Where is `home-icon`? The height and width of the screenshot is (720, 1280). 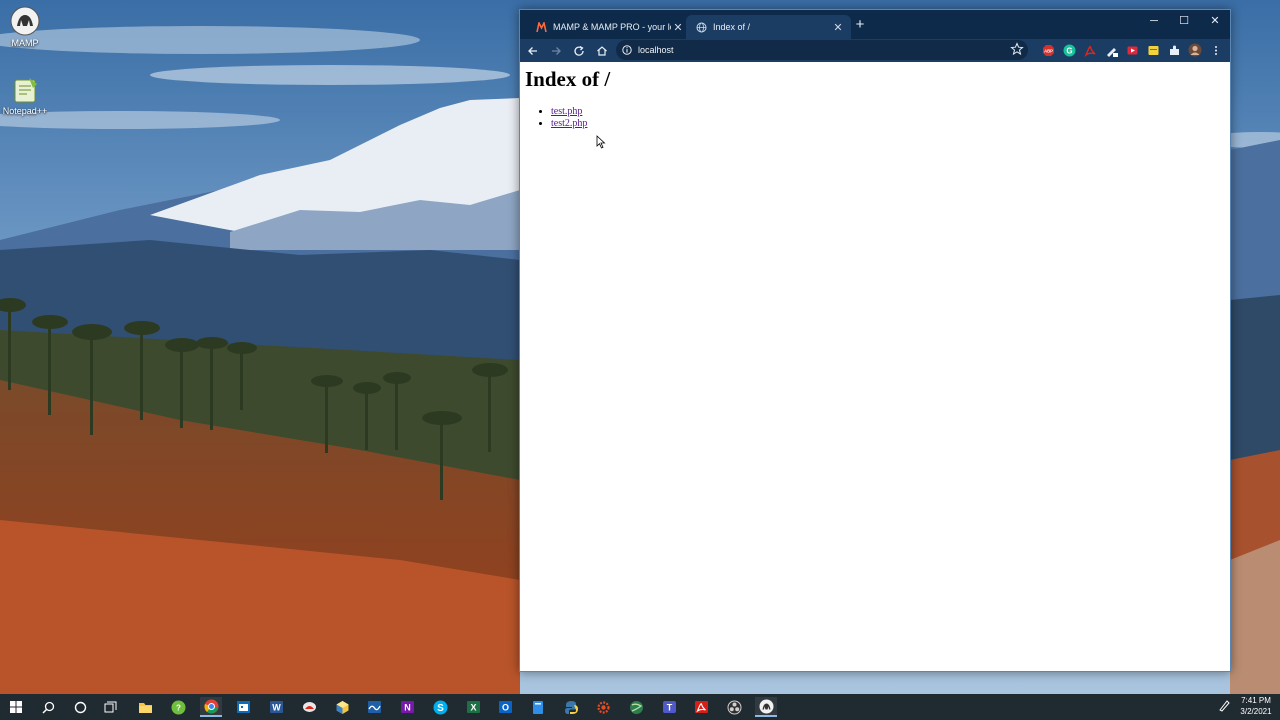
home-icon is located at coordinates (601, 50).